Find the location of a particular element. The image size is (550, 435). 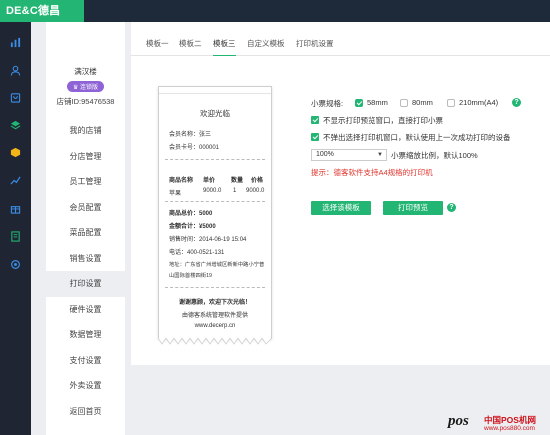

menu-item-sales: 销售设置 is located at coordinates (85, 259).